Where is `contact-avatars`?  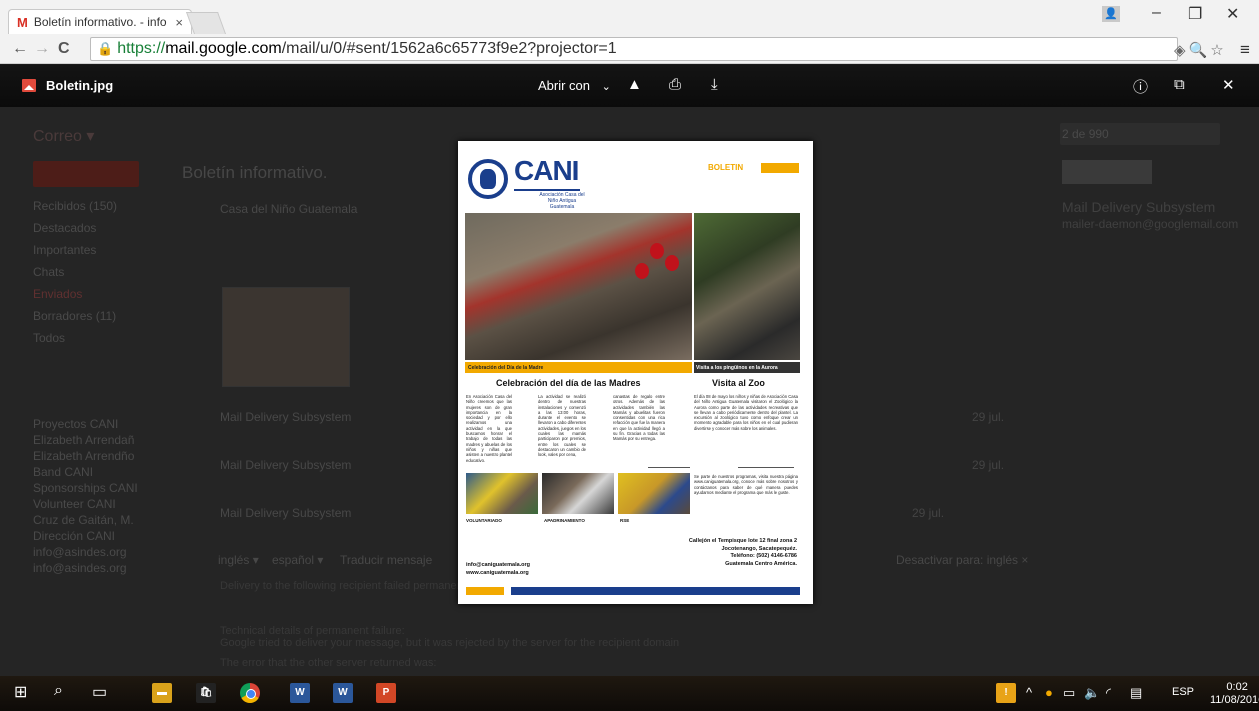
contact-avatars is located at coordinates (1107, 172).